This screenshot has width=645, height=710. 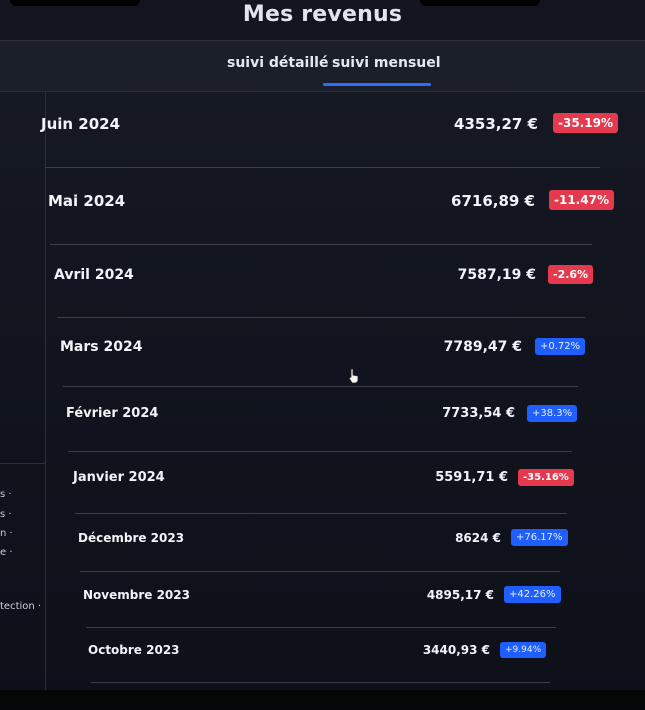 What do you see at coordinates (353, 376) in the screenshot?
I see `pointer-cursor-icon` at bounding box center [353, 376].